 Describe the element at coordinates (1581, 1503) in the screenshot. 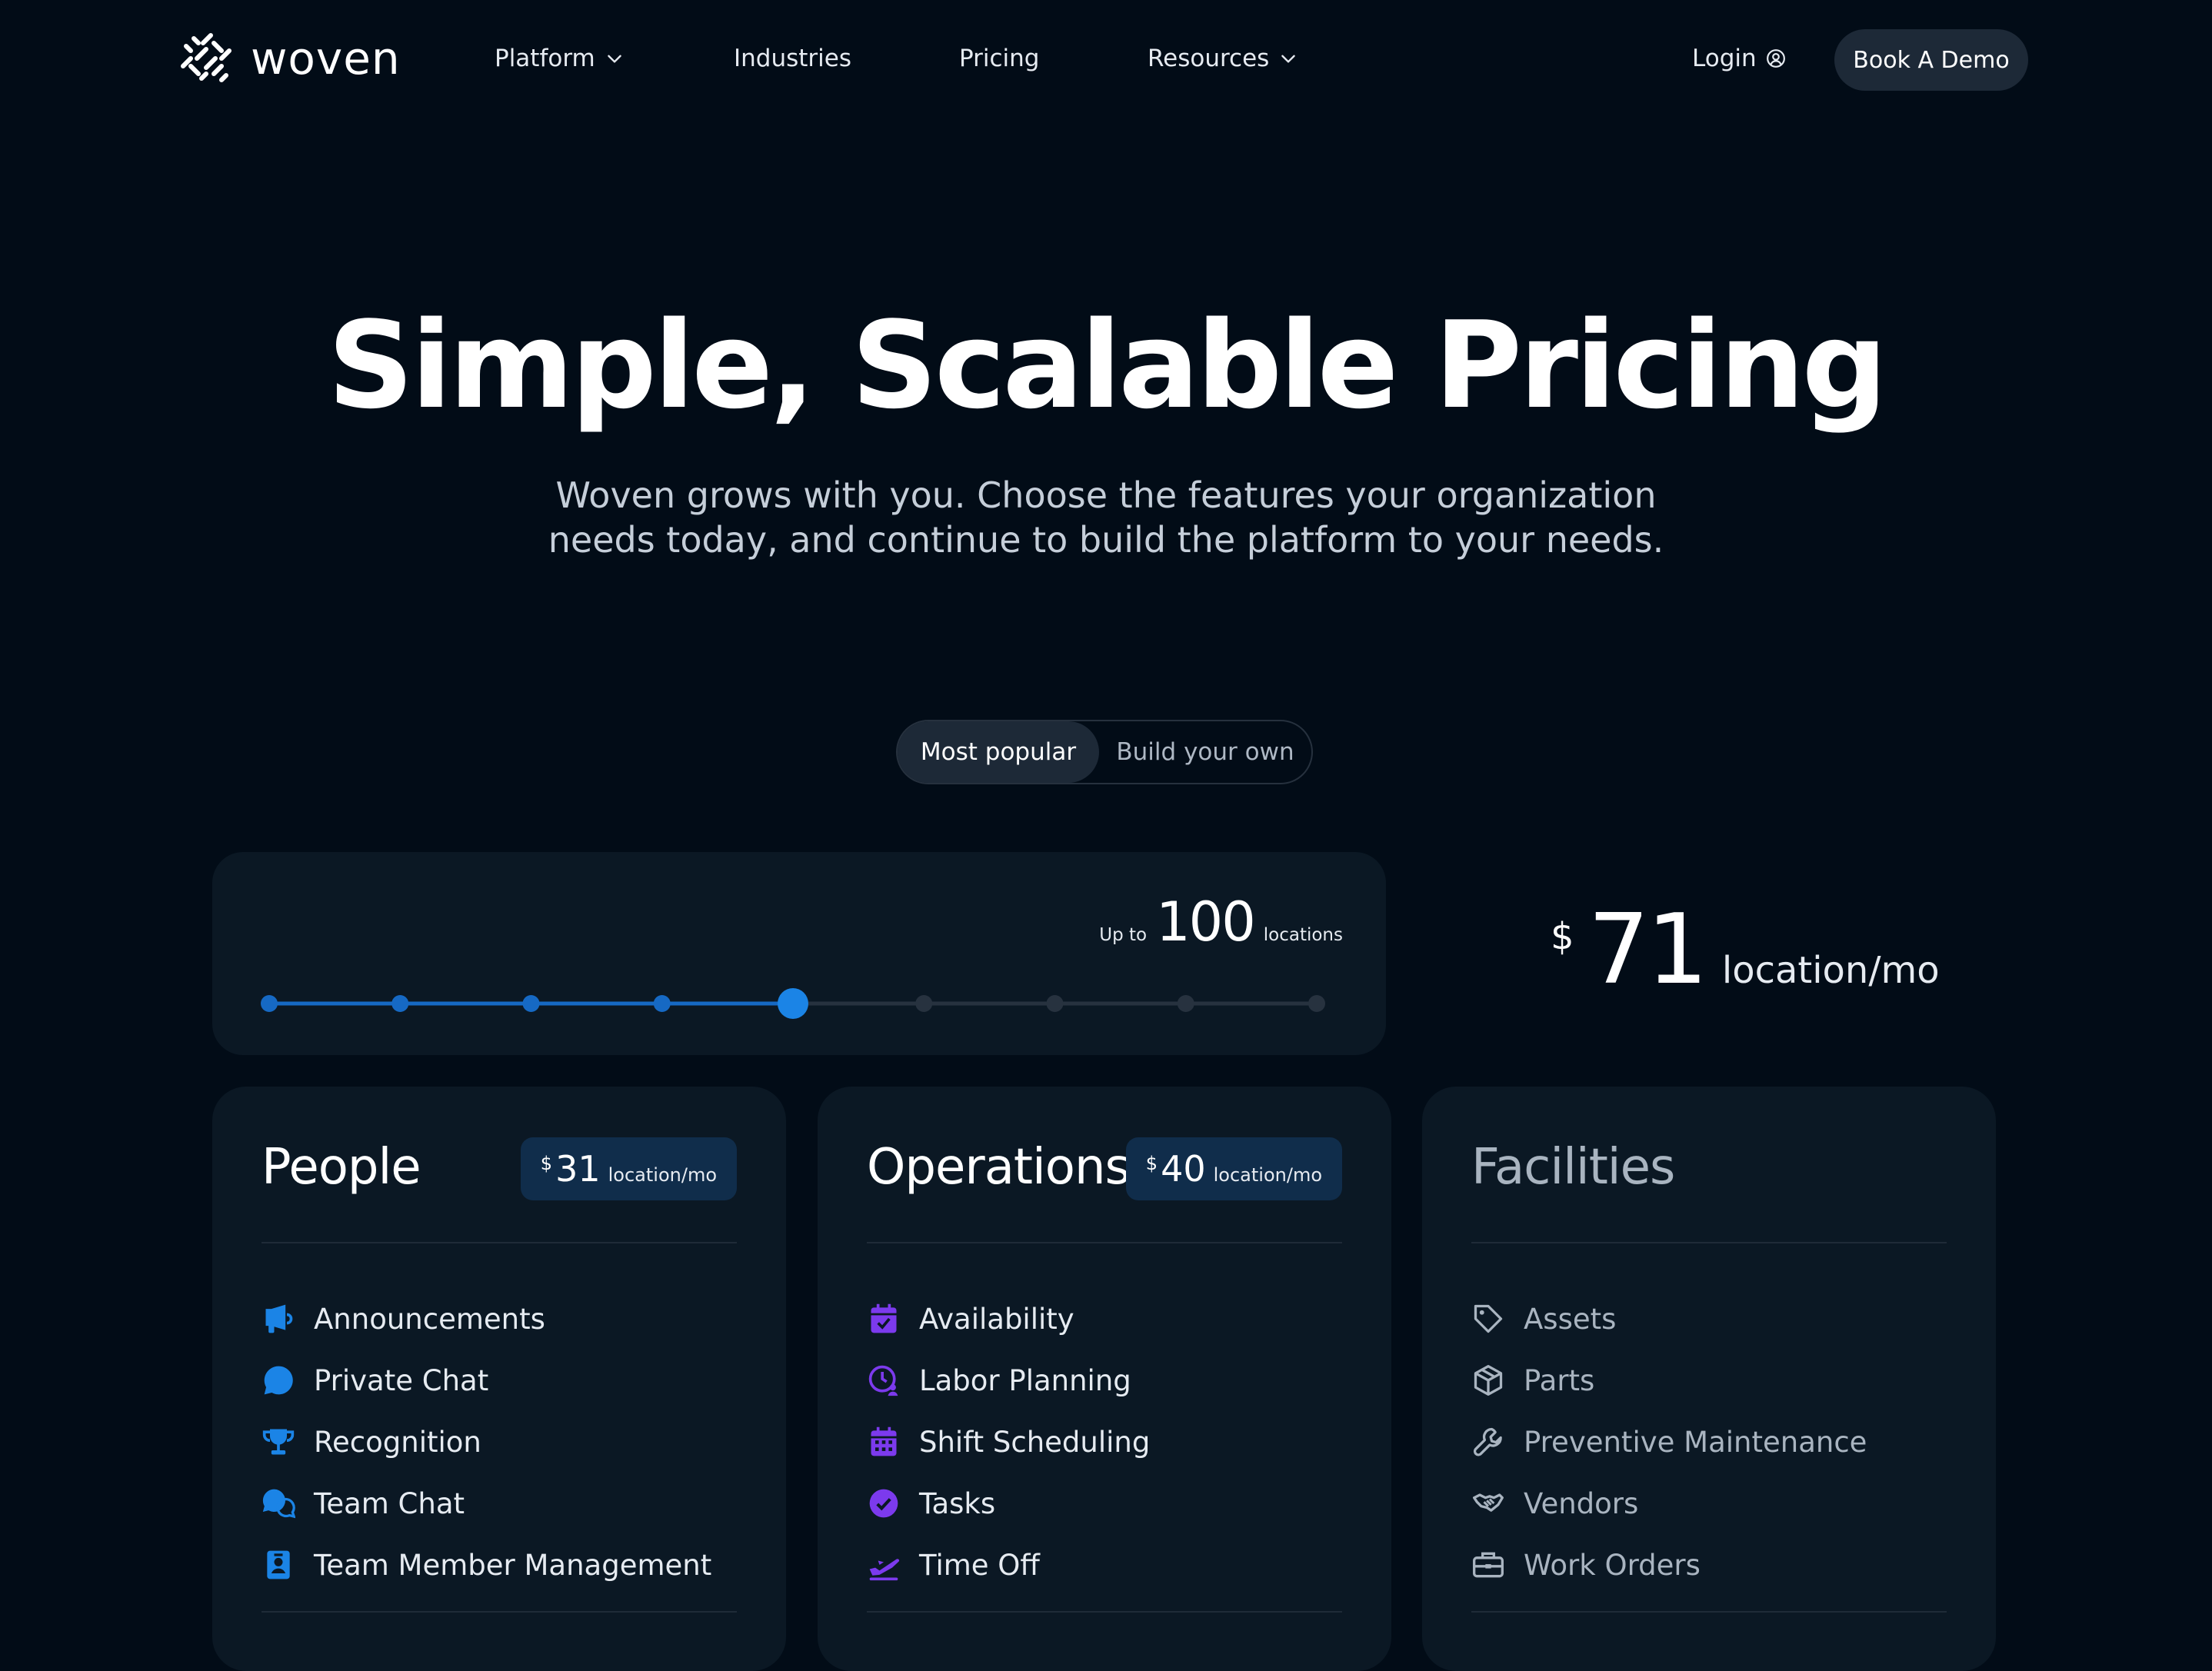

I see `feature-label: Vendors` at that location.